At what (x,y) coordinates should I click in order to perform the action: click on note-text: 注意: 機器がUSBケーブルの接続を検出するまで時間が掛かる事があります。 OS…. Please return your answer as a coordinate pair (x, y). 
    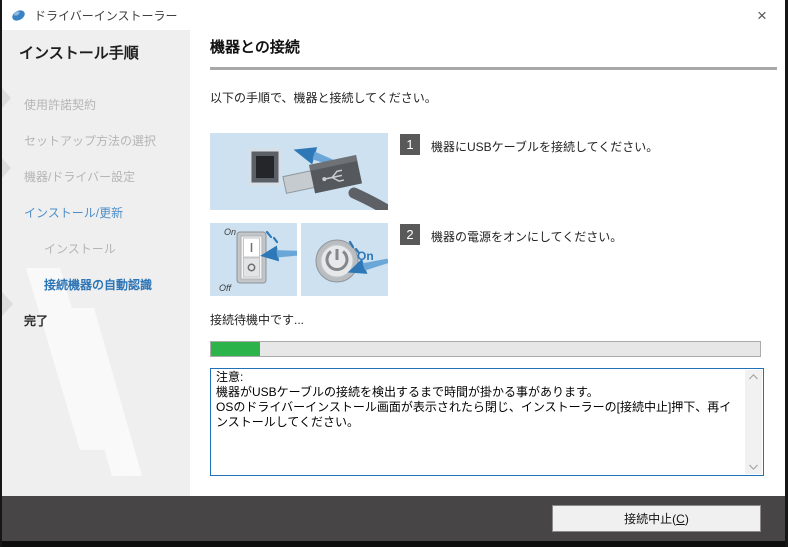
    Looking at the image, I should click on (474, 399).